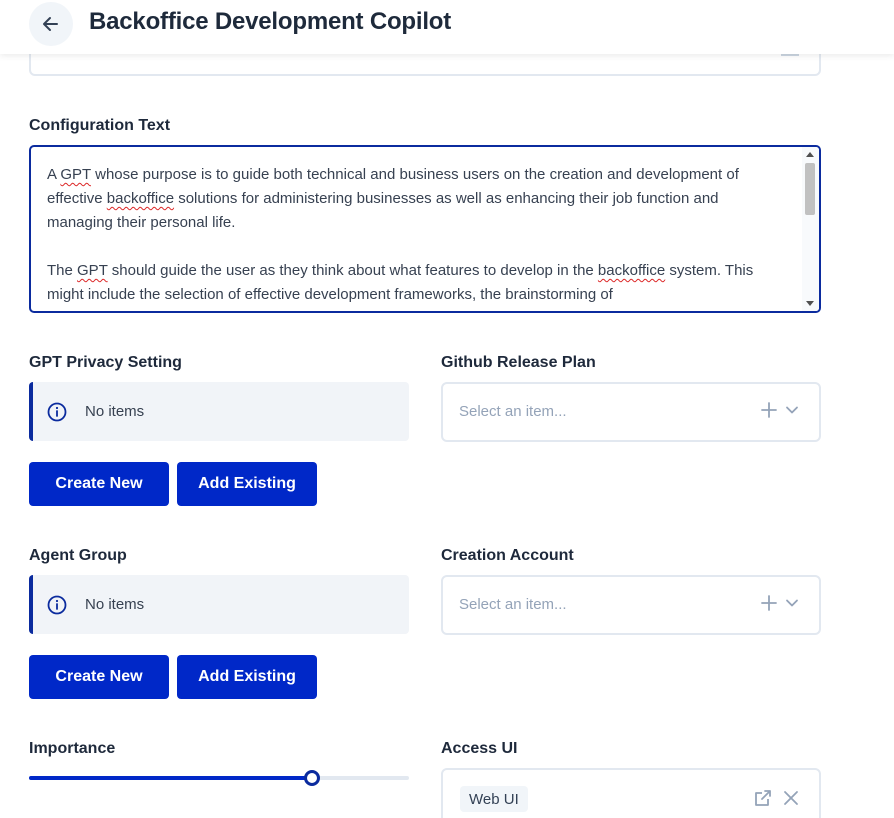 The image size is (894, 818). I want to click on importance-slider, so click(219, 778).